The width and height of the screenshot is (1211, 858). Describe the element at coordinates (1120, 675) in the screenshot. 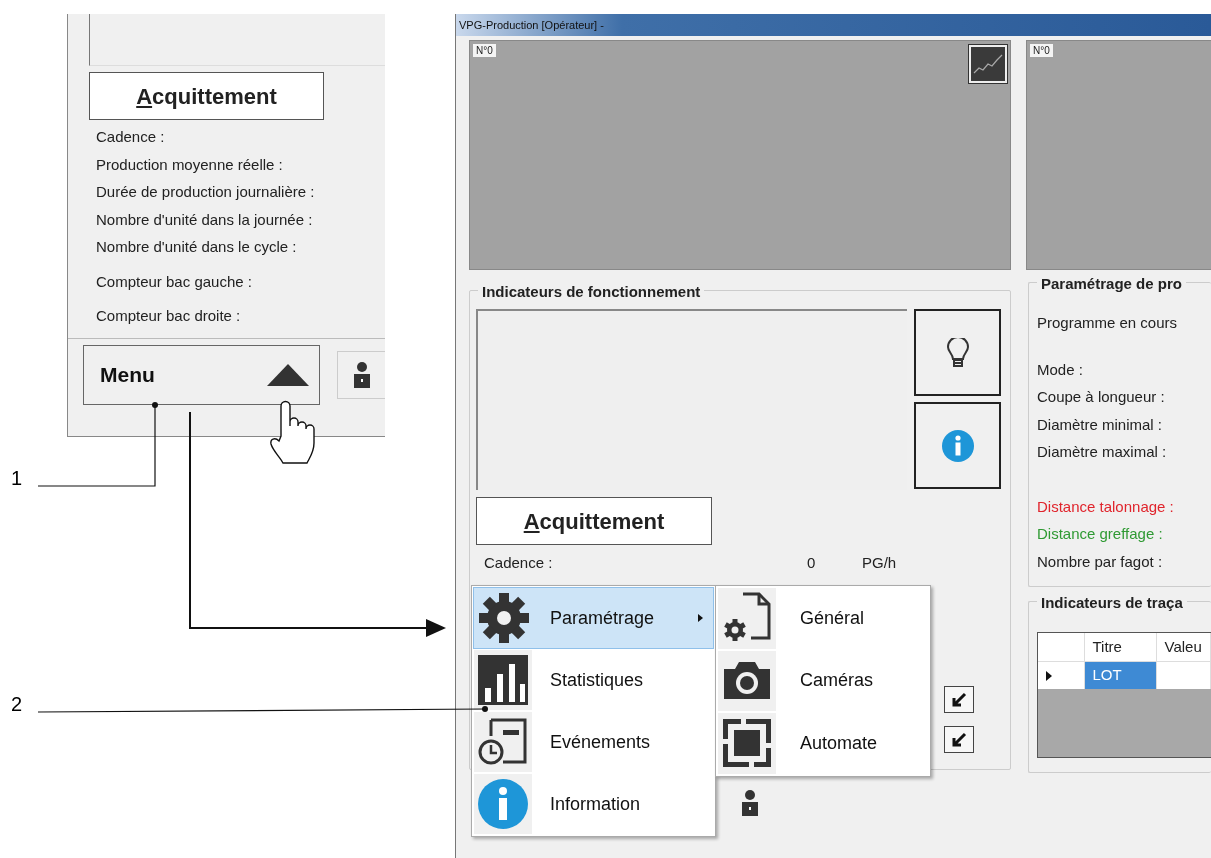

I see `table-cell: LOT` at that location.